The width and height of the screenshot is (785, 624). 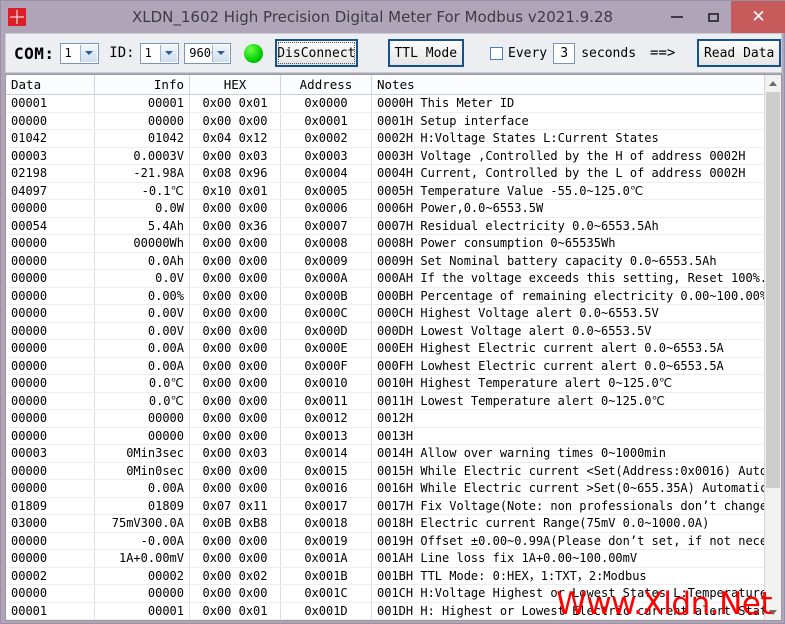 What do you see at coordinates (567, 383) in the screenshot?
I see `cell-notes: 0010H Highest Temperature alert 0~125.0℃` at bounding box center [567, 383].